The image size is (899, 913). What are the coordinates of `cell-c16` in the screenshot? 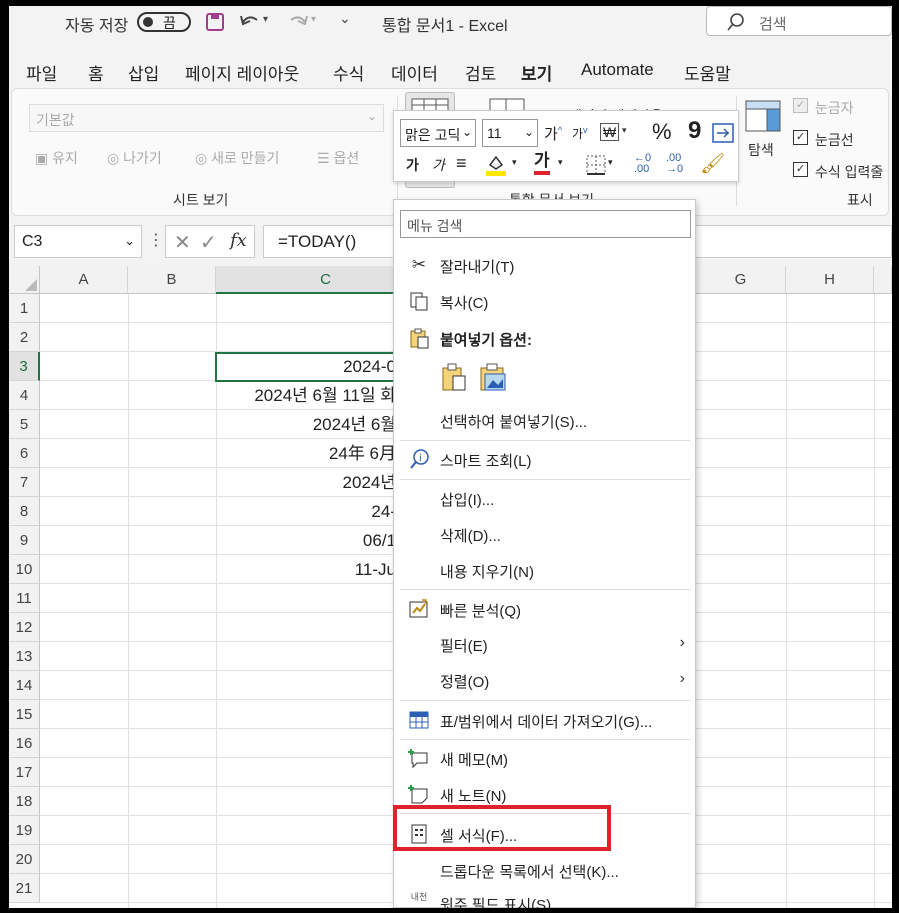 It's located at (306, 743).